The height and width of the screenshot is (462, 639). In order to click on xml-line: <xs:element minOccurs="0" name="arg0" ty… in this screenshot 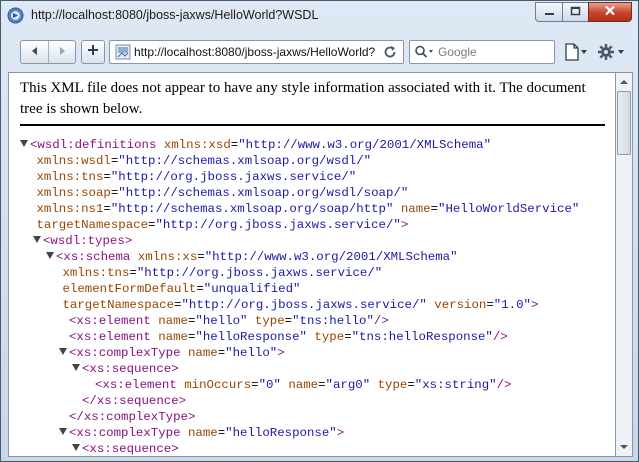, I will do `click(303, 385)`.